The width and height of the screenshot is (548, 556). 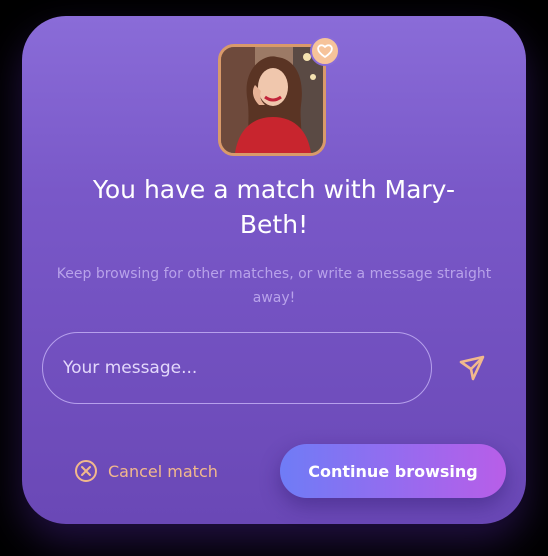 I want to click on continue-browsing-button: Continue browsing, so click(x=393, y=471).